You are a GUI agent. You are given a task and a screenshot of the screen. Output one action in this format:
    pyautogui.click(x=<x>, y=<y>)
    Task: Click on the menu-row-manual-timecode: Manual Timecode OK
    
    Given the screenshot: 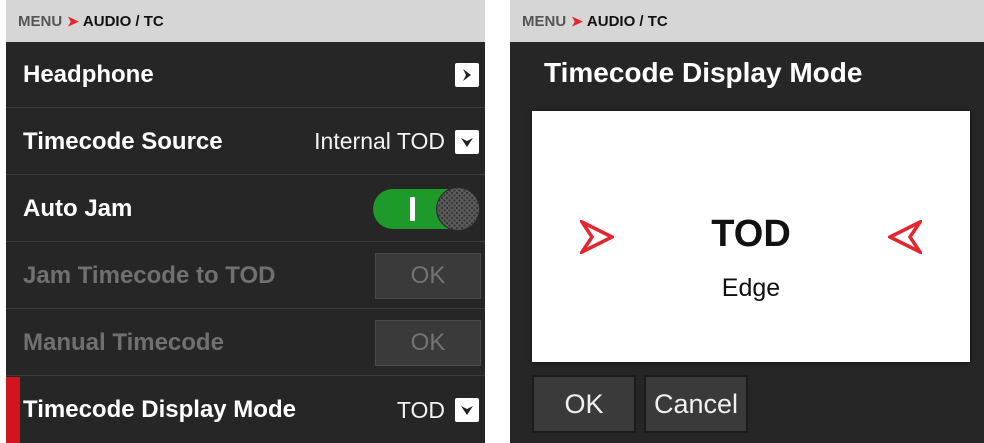 What is the action you would take?
    pyautogui.click(x=245, y=343)
    